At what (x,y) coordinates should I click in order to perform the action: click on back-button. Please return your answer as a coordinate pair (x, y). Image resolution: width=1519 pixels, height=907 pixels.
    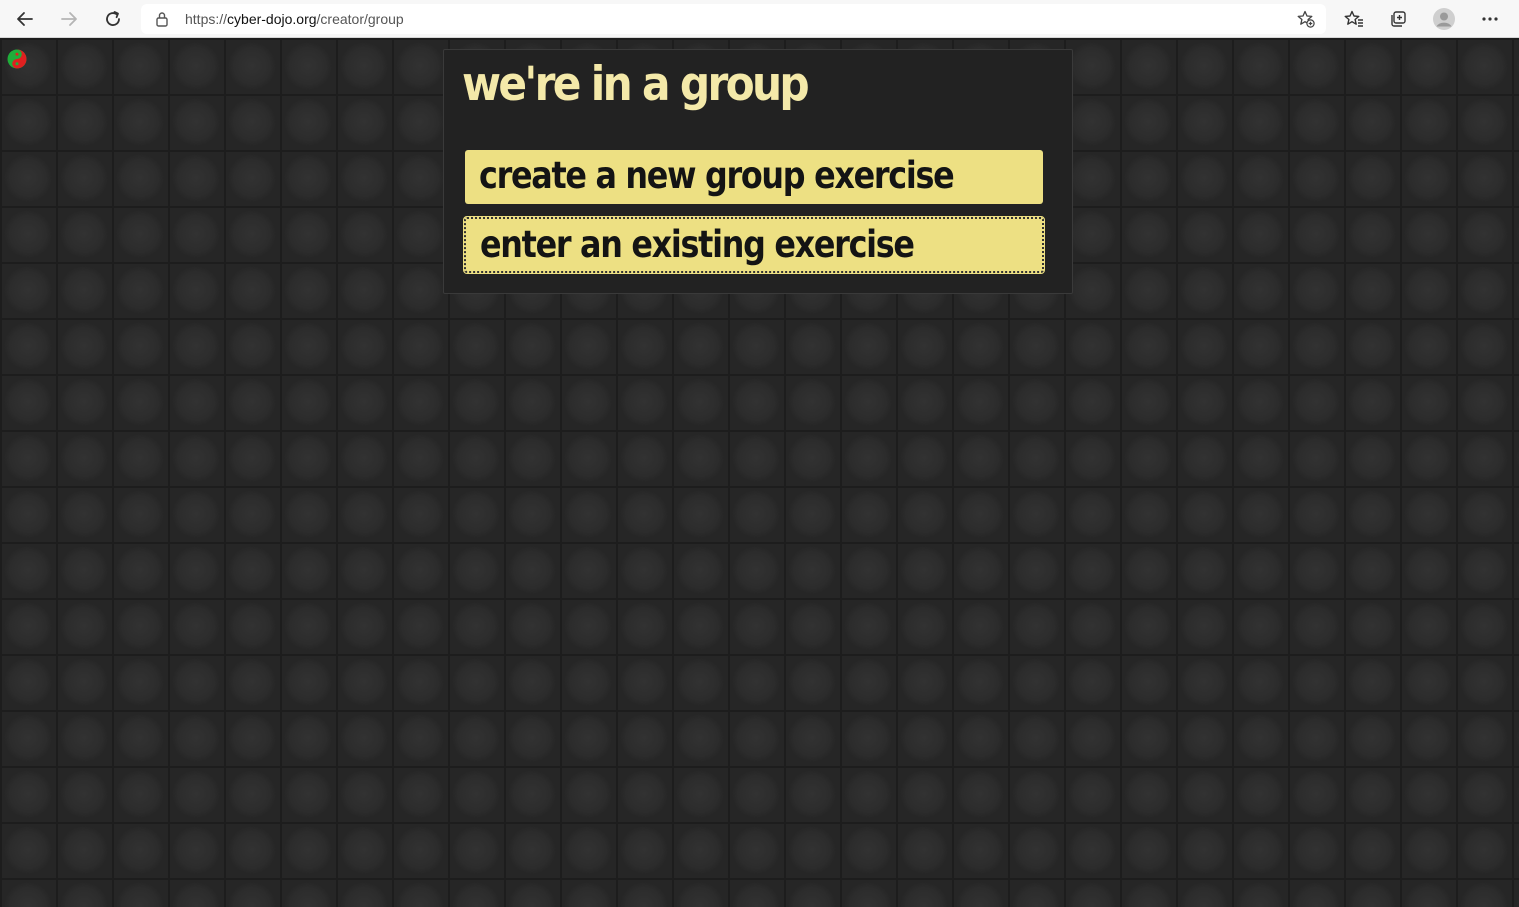
    Looking at the image, I should click on (25, 19).